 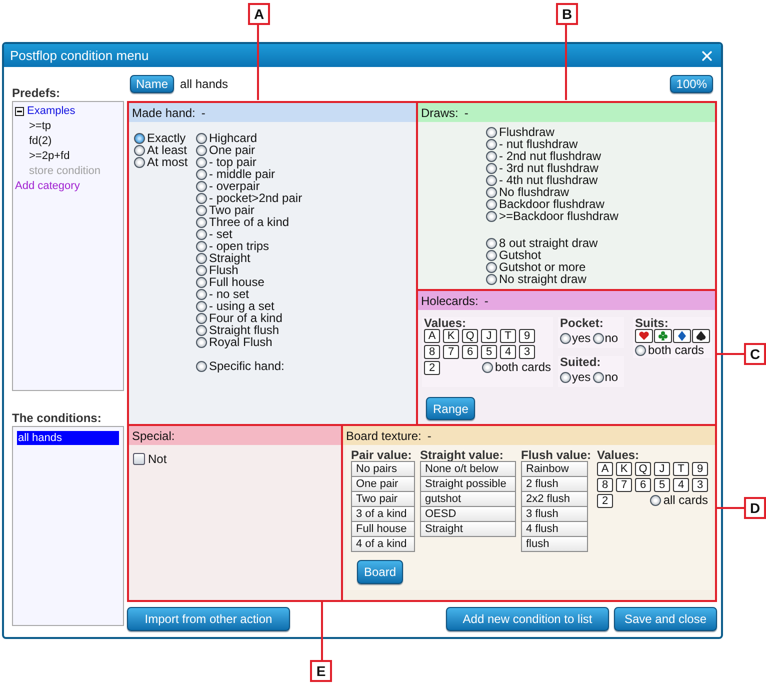 What do you see at coordinates (527, 619) in the screenshot?
I see `add-condition-button: Add new condition to list` at bounding box center [527, 619].